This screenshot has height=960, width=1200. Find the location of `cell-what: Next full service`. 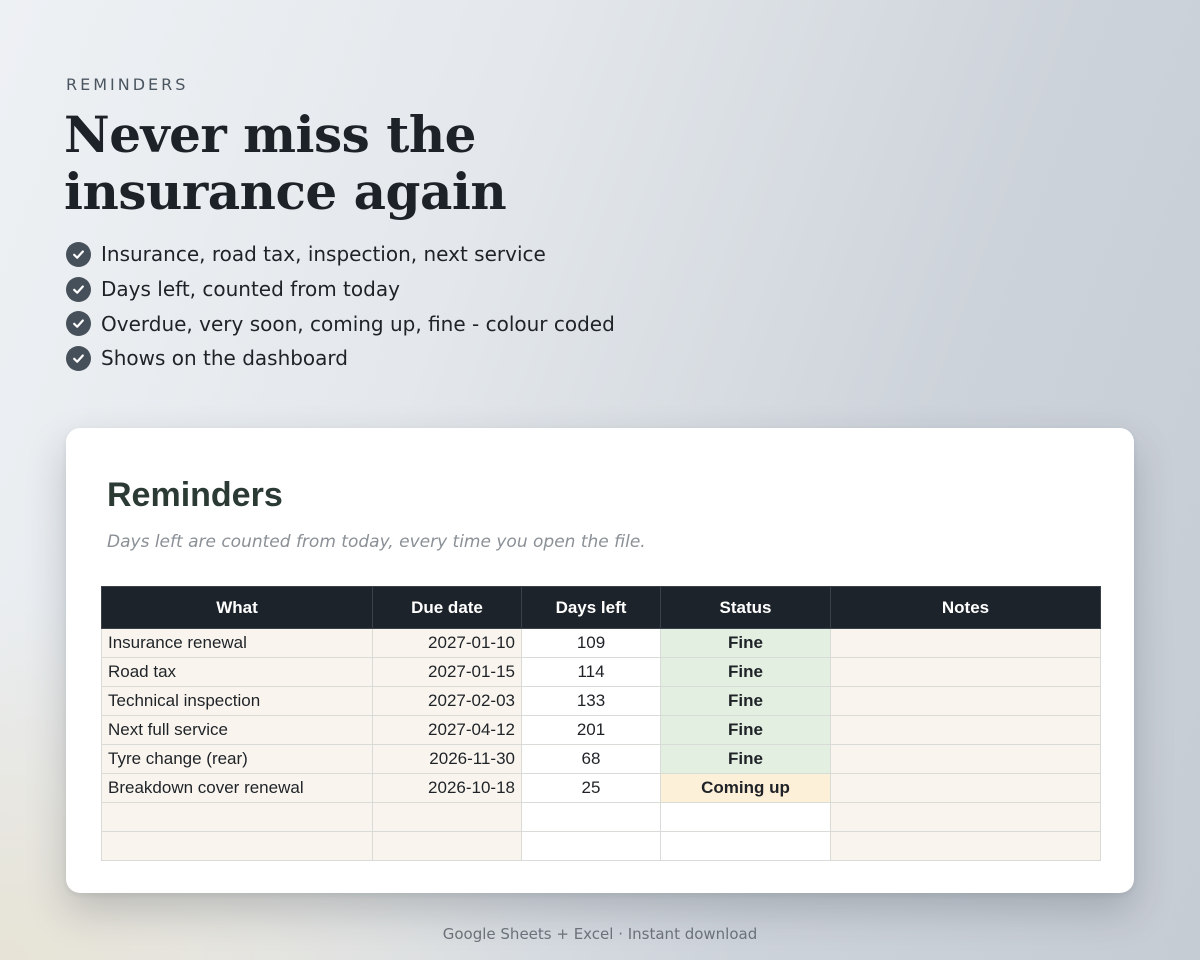

cell-what: Next full service is located at coordinates (237, 730).